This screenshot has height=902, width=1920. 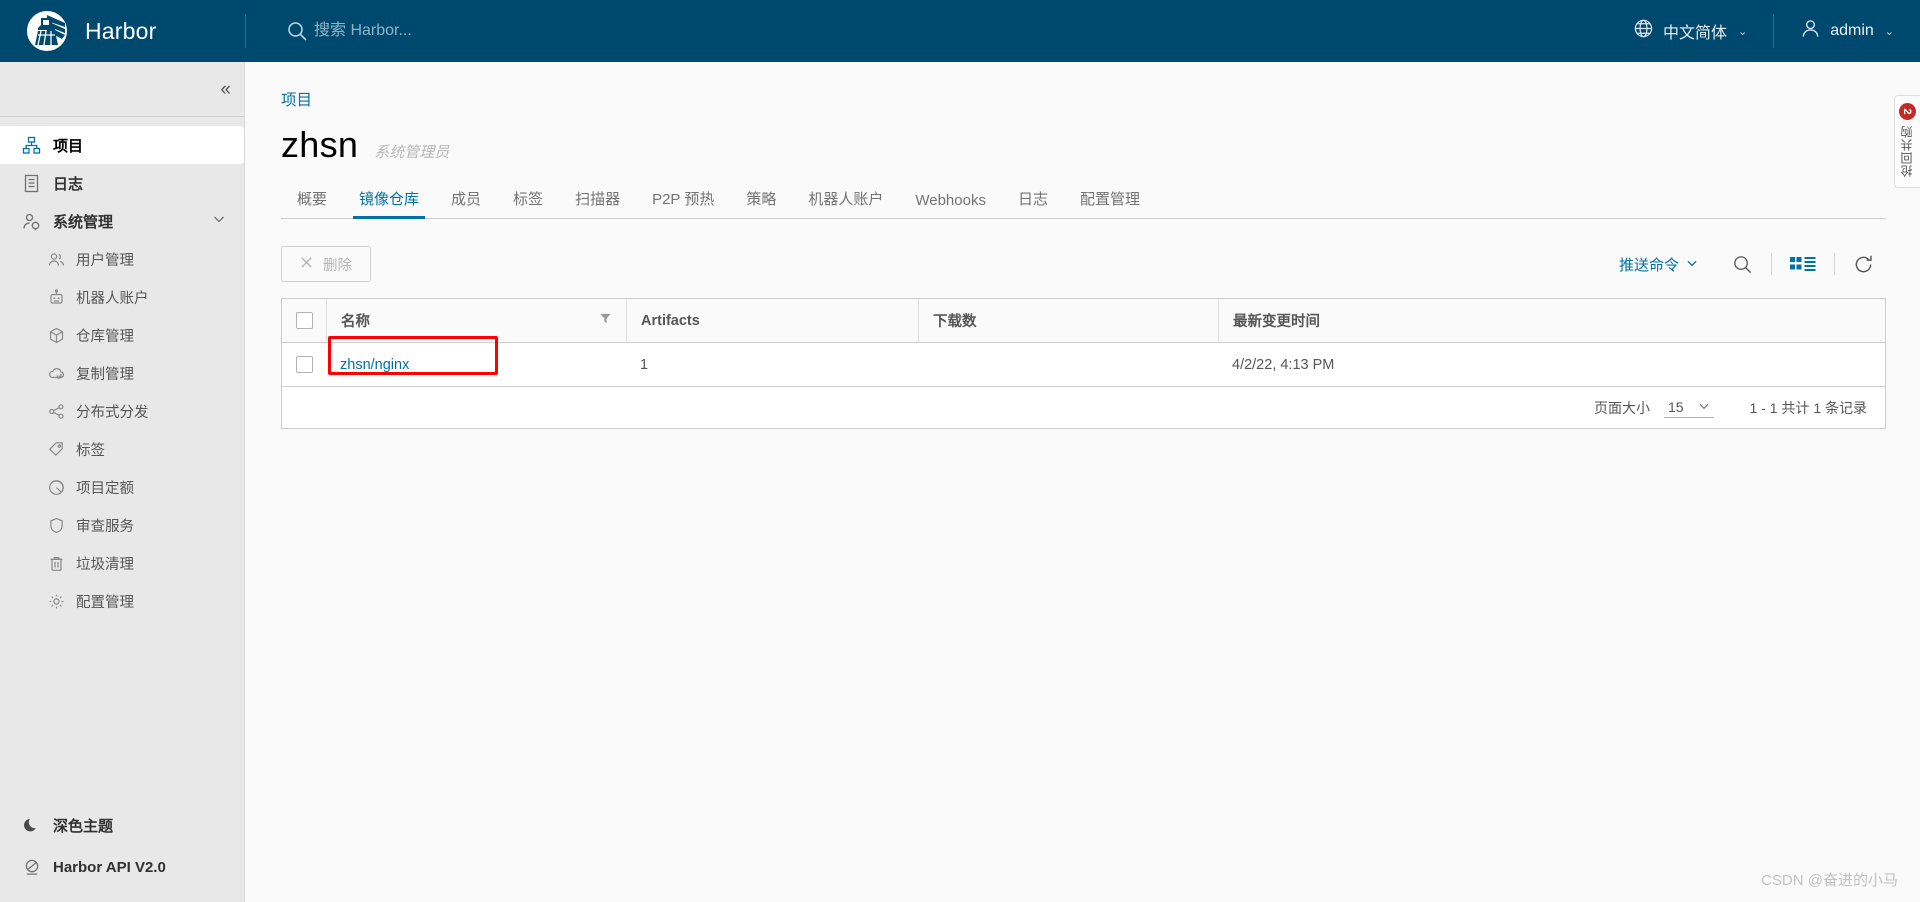 I want to click on push-command-label: 推送命令, so click(x=1648, y=265).